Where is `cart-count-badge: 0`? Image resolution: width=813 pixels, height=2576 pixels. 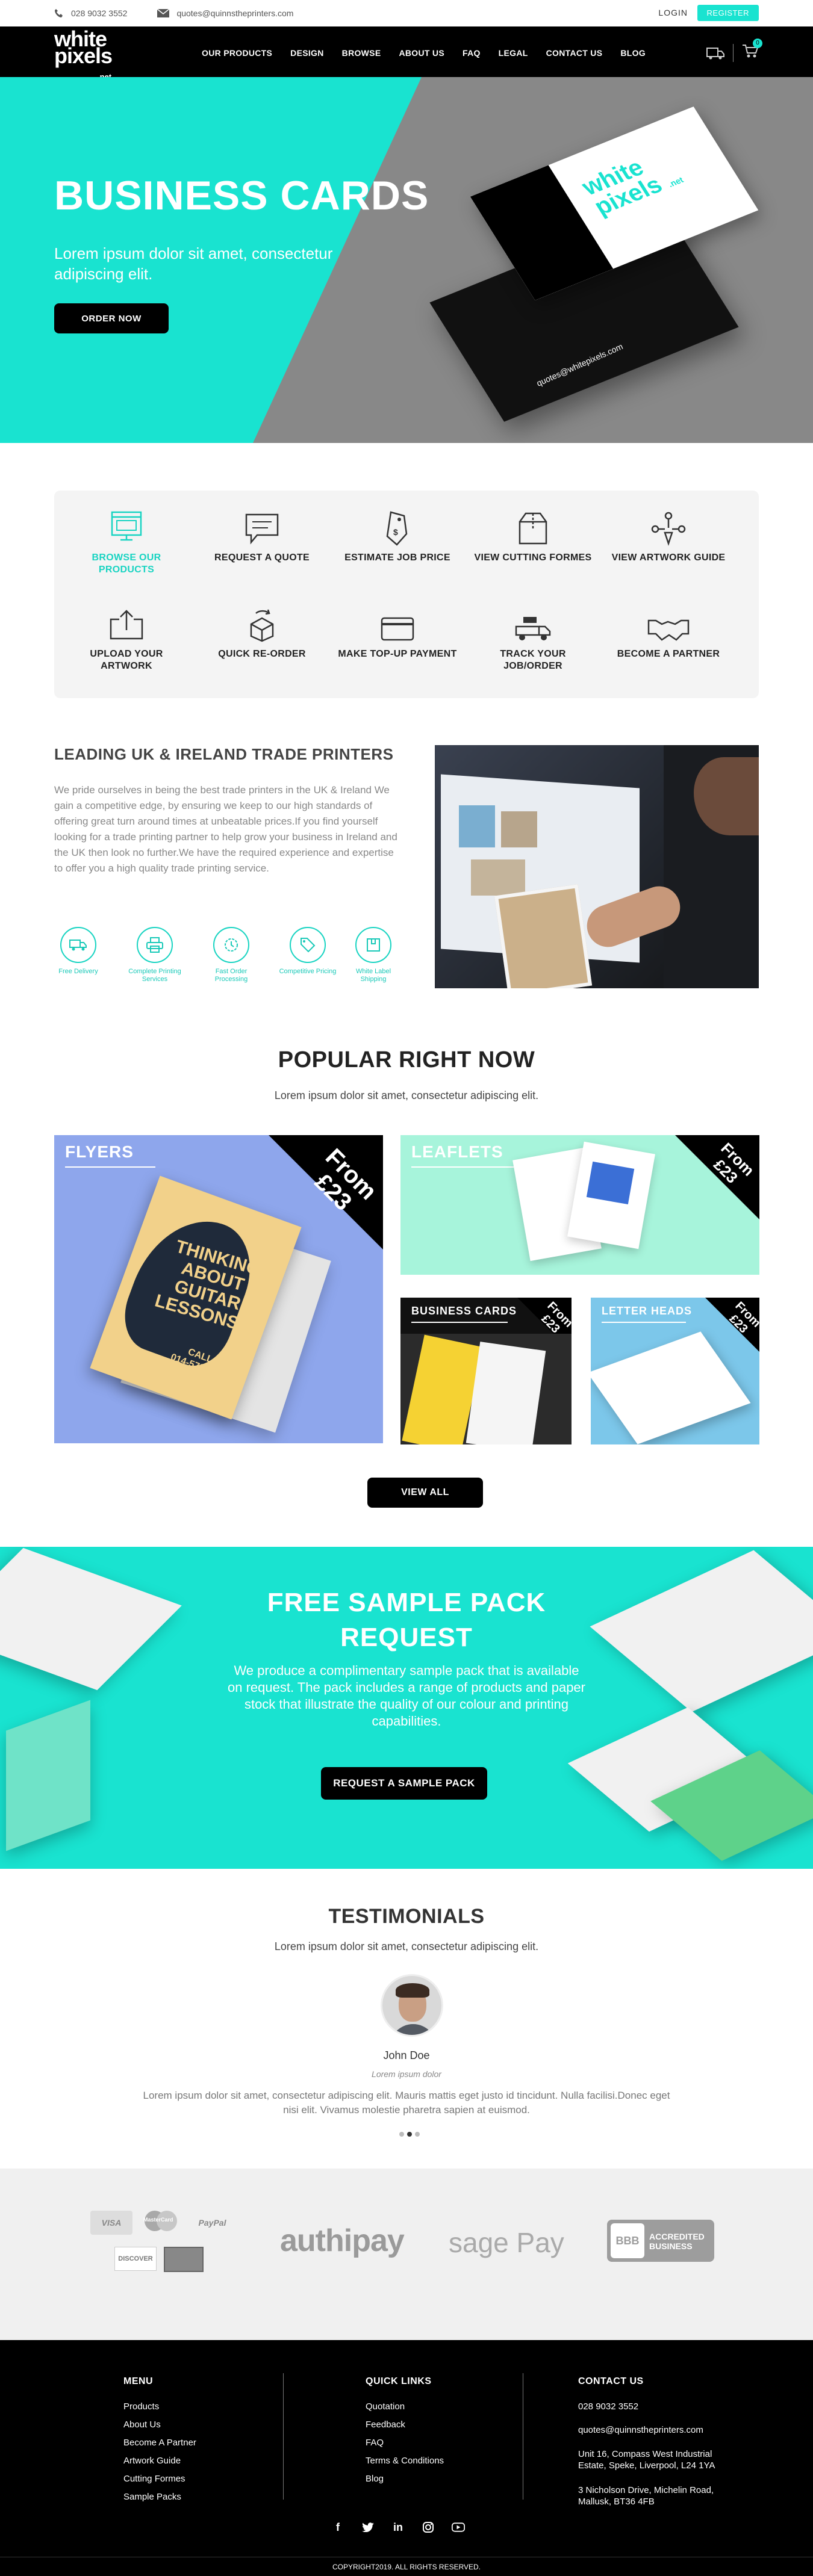 cart-count-badge: 0 is located at coordinates (757, 44).